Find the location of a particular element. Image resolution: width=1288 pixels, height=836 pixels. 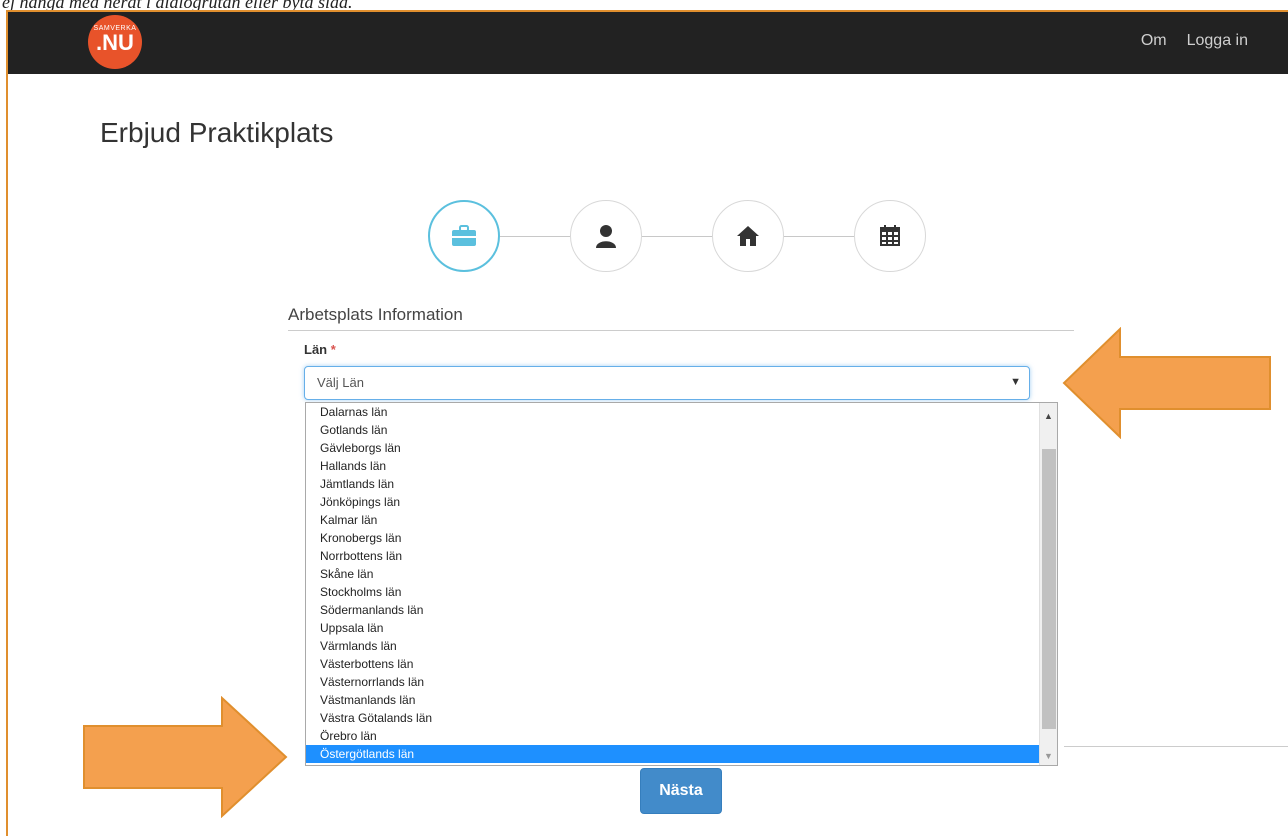

county-option: Västernorrlands län is located at coordinates (681, 682).